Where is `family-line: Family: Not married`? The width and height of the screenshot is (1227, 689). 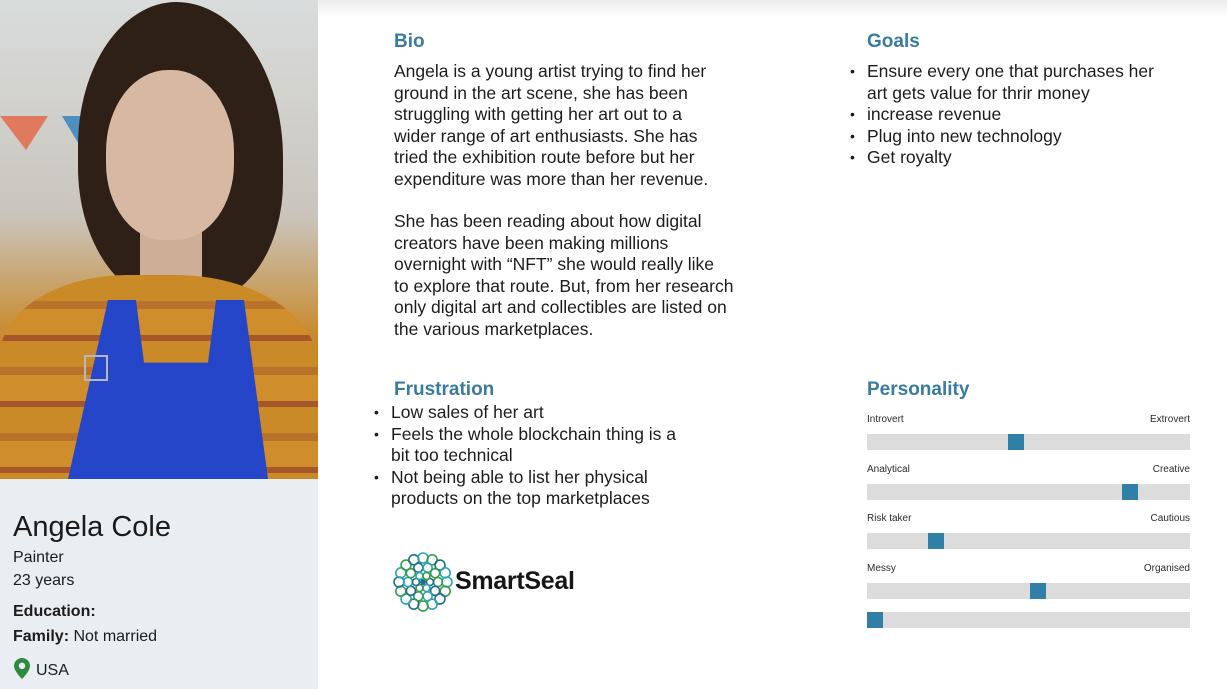
family-line: Family: Not married is located at coordinates (85, 637).